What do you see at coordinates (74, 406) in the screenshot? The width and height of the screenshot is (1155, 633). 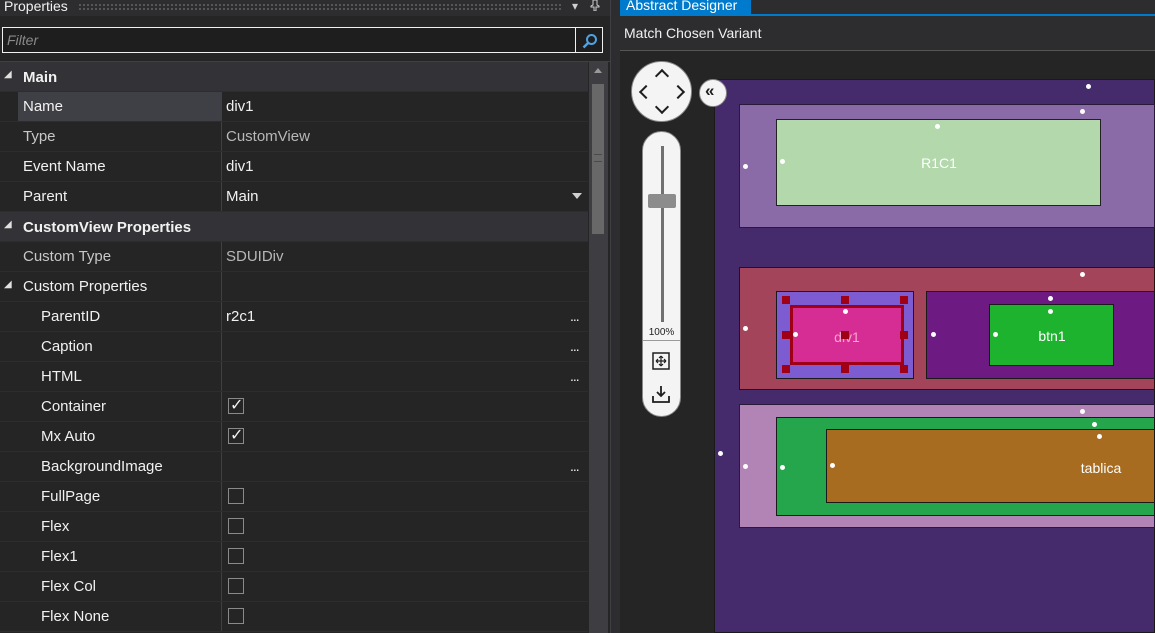 I see `property-label: Container` at bounding box center [74, 406].